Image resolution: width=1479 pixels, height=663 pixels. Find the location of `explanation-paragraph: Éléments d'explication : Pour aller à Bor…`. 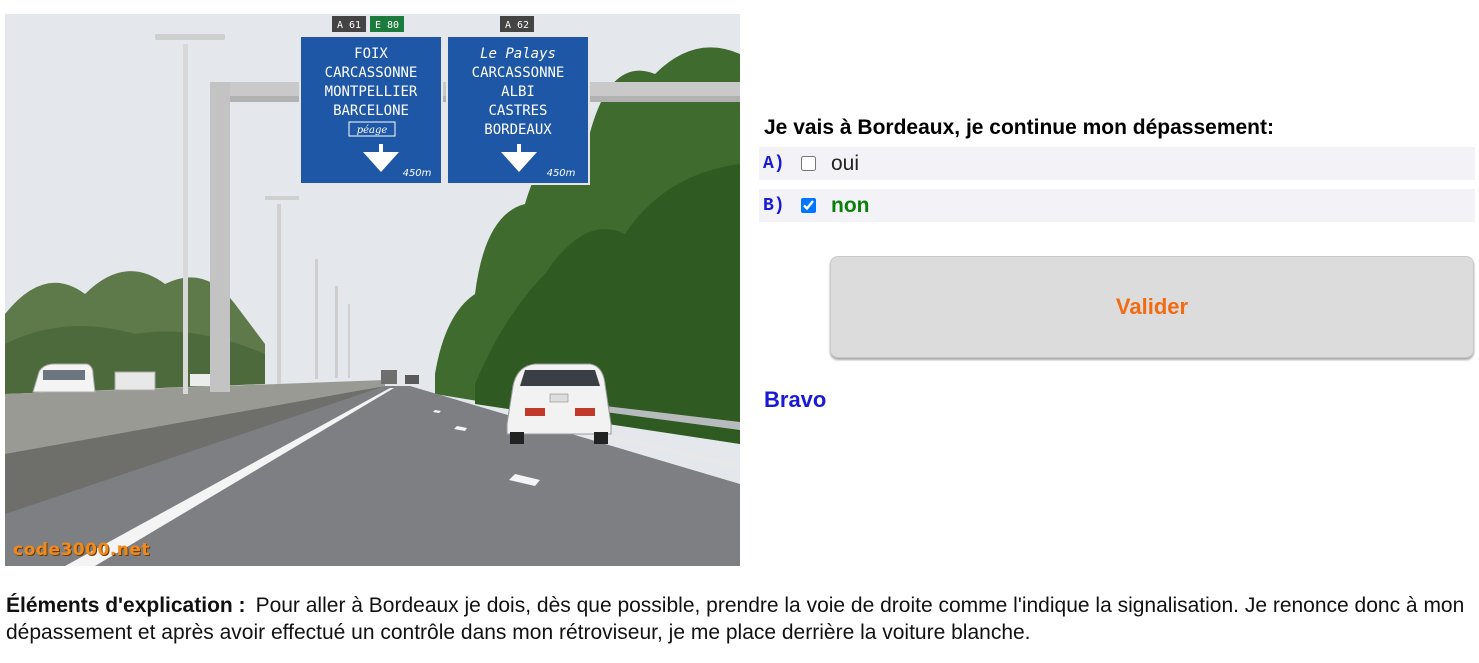

explanation-paragraph: Éléments d'explication : Pour aller à Bor… is located at coordinates (740, 619).